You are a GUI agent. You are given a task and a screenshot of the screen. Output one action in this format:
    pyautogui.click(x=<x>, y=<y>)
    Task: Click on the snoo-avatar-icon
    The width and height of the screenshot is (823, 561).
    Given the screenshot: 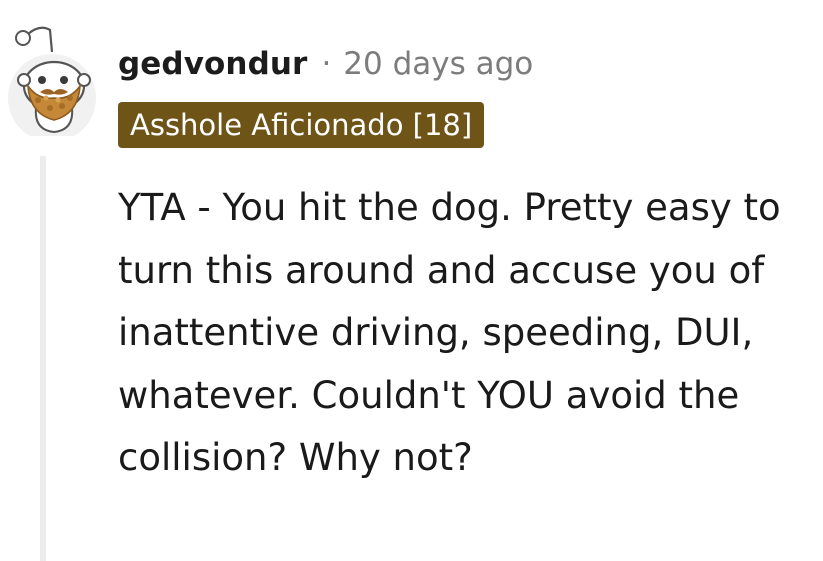 What is the action you would take?
    pyautogui.click(x=52, y=84)
    